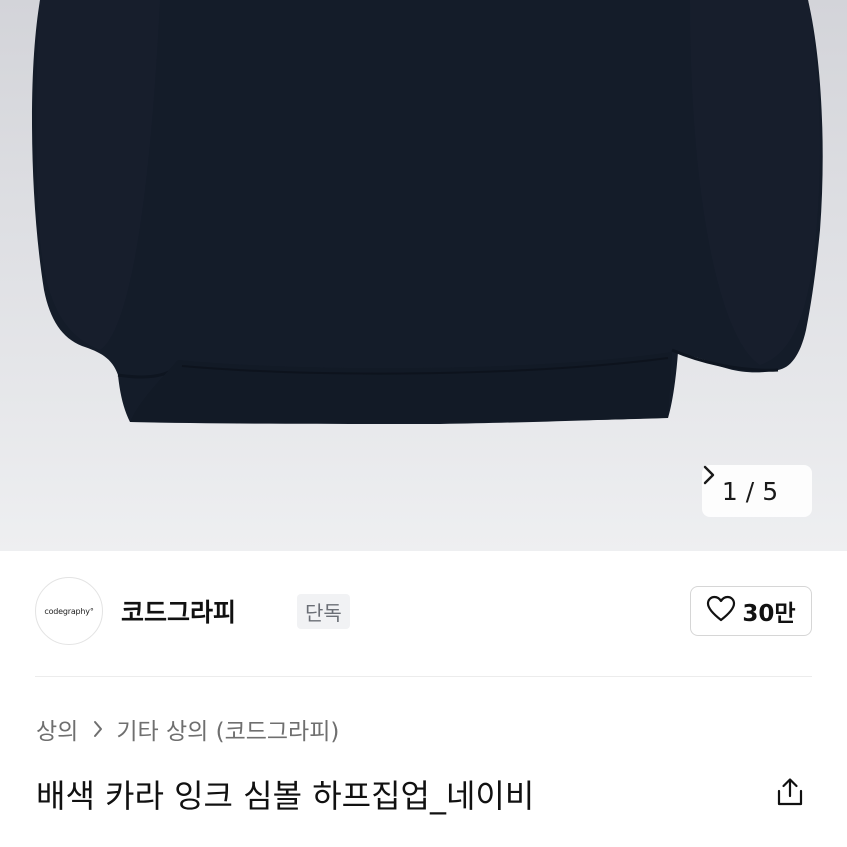  I want to click on like-count: 30만, so click(769, 614).